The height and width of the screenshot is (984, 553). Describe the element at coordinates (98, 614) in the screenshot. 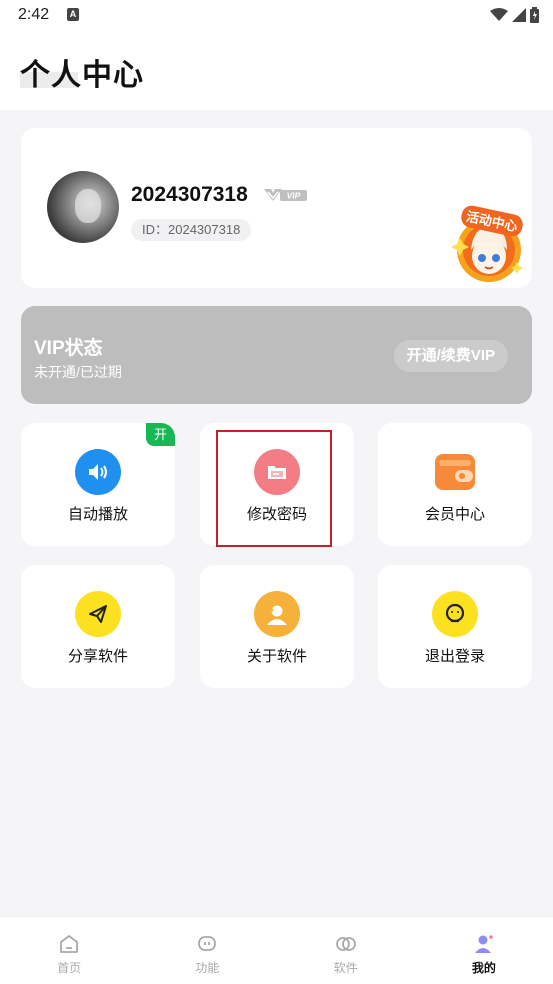

I see `paper-plane-icon` at that location.